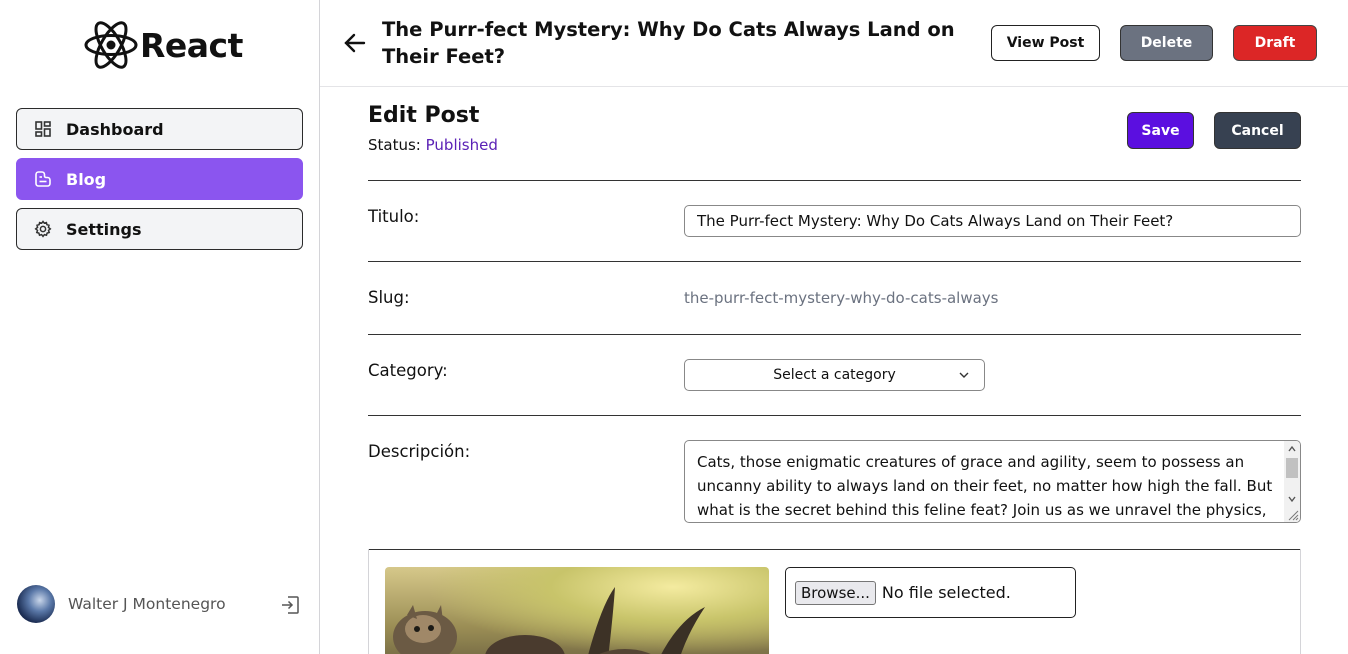 This screenshot has width=1348, height=654. Describe the element at coordinates (841, 298) in the screenshot. I see `slug-value: the-purr-fect-mystery-why-do-cats-always` at that location.